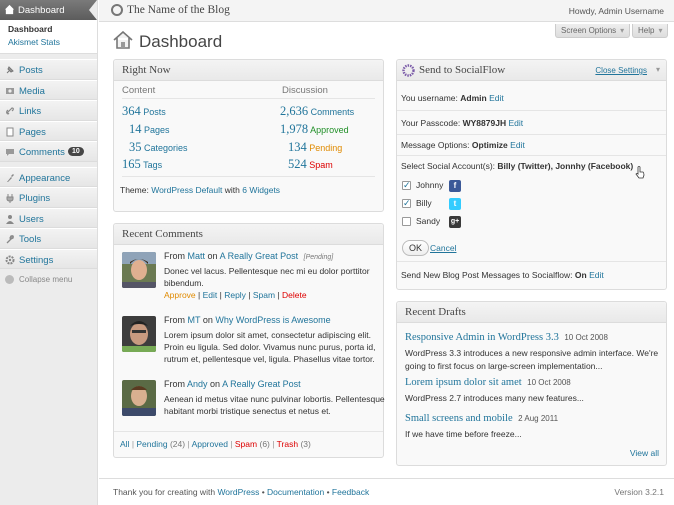 The width and height of the screenshot is (674, 505). I want to click on menu-links-label: Links, so click(30, 111).